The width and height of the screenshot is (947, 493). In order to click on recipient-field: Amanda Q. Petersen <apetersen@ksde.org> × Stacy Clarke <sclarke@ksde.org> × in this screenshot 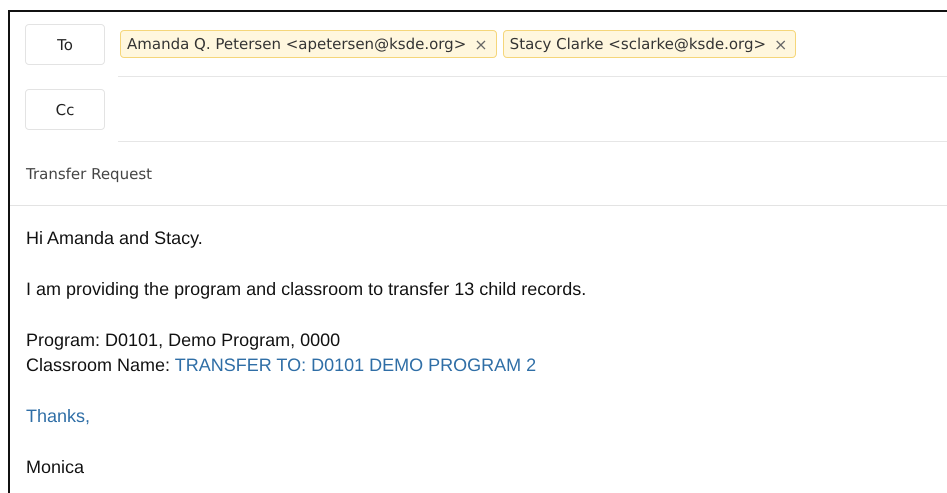, I will do `click(532, 44)`.